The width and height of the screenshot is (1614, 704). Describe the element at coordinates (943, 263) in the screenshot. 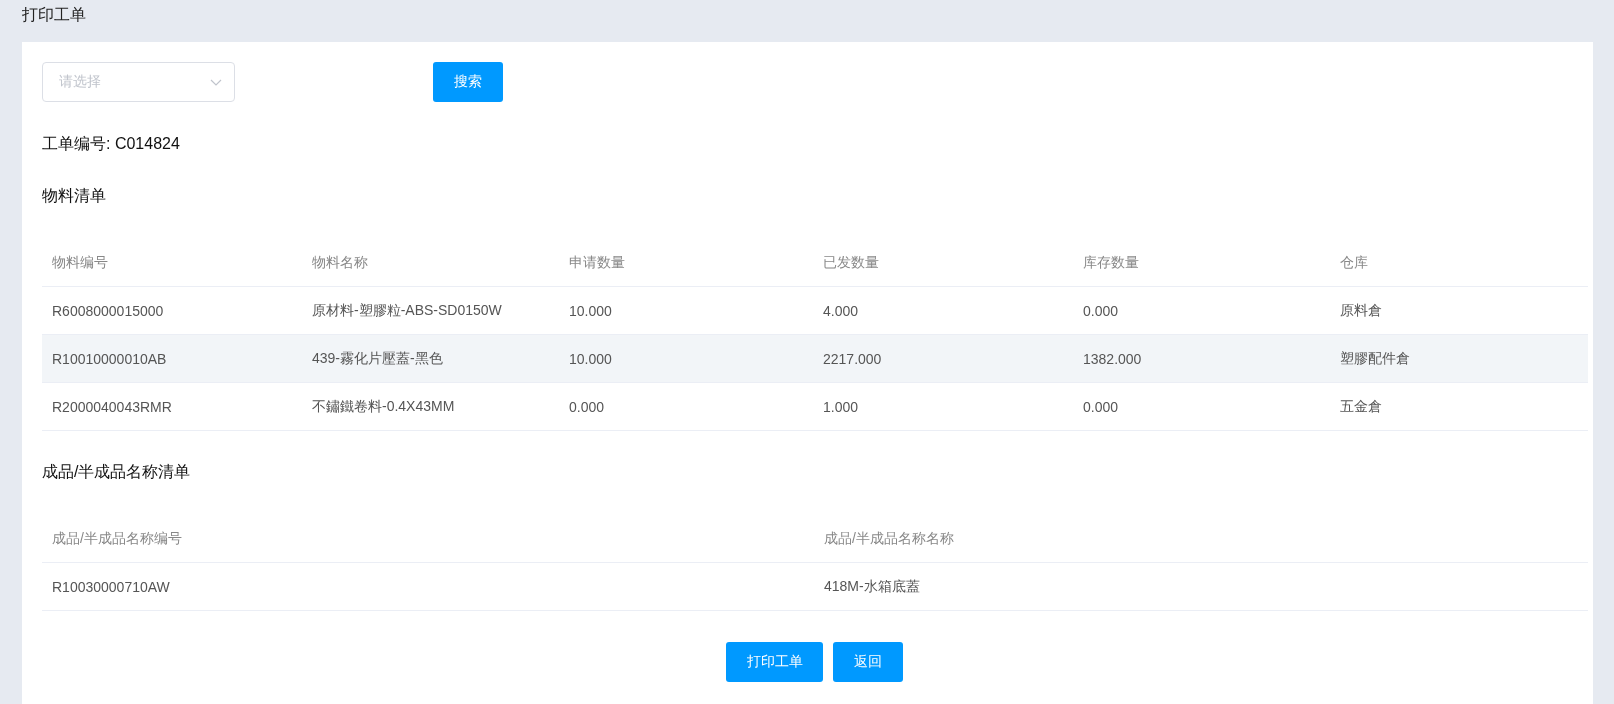

I see `column-header: 已发数量` at that location.